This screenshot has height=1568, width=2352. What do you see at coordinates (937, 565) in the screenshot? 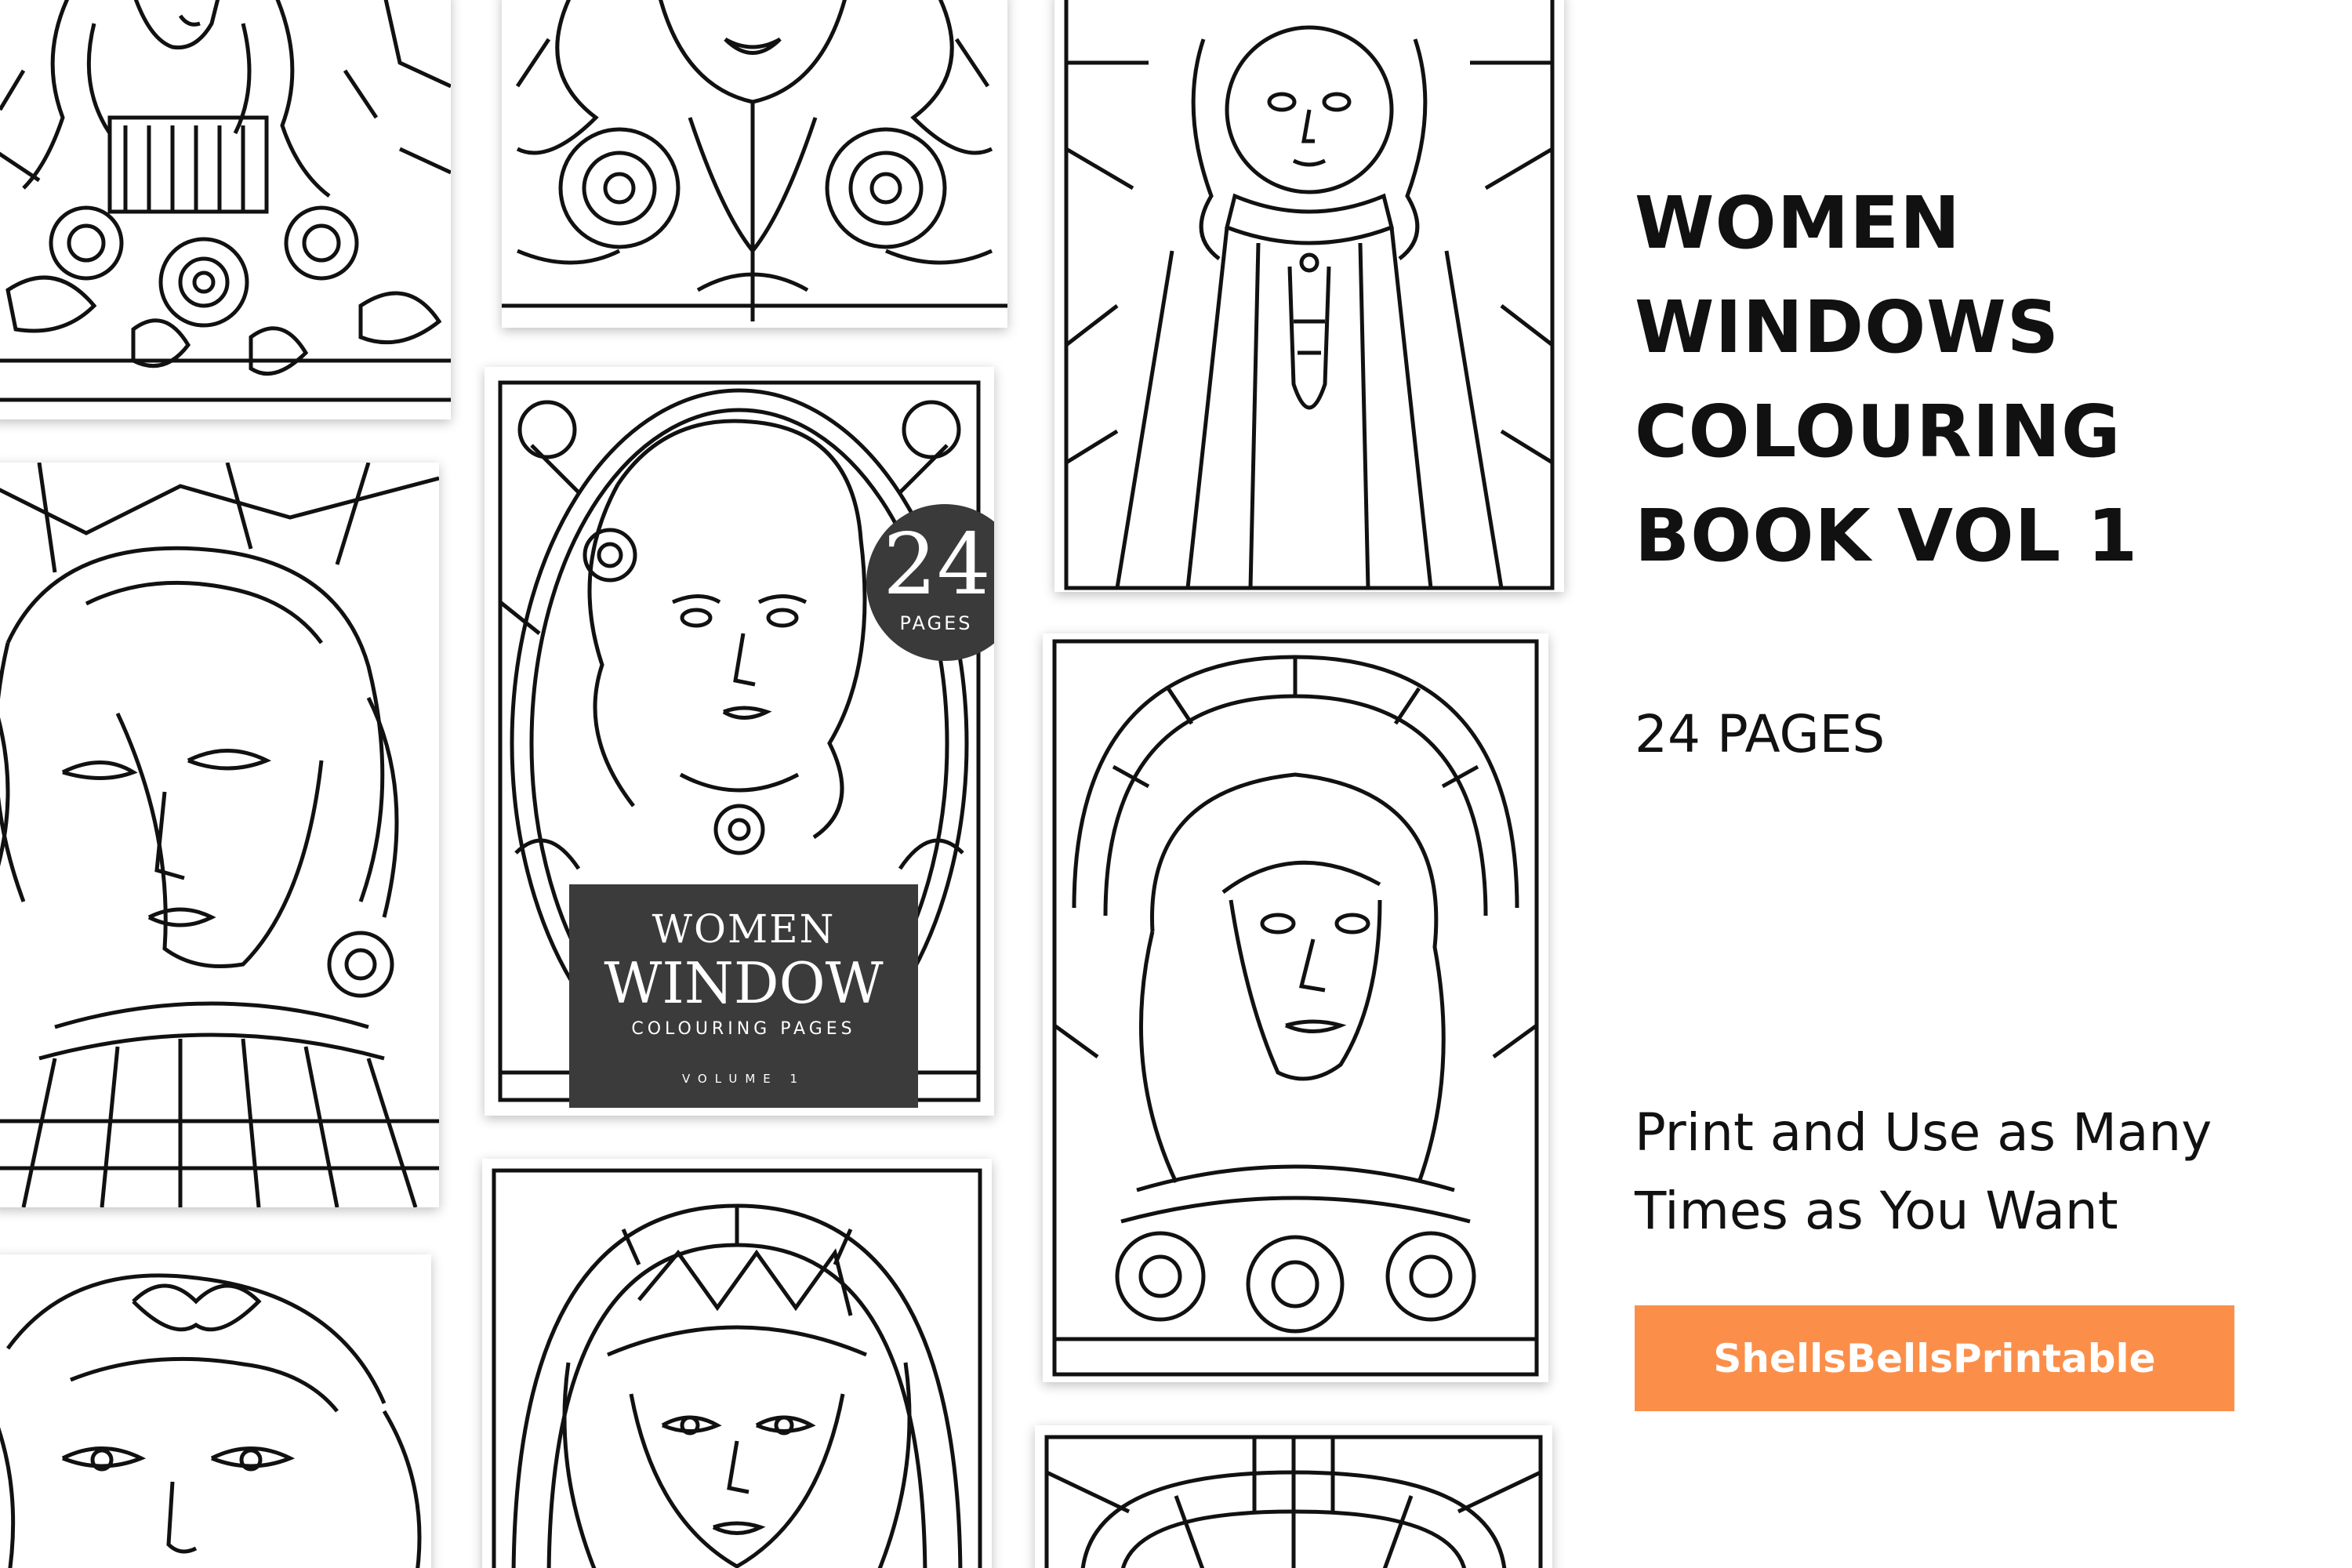
I see `badge-number: 24` at bounding box center [937, 565].